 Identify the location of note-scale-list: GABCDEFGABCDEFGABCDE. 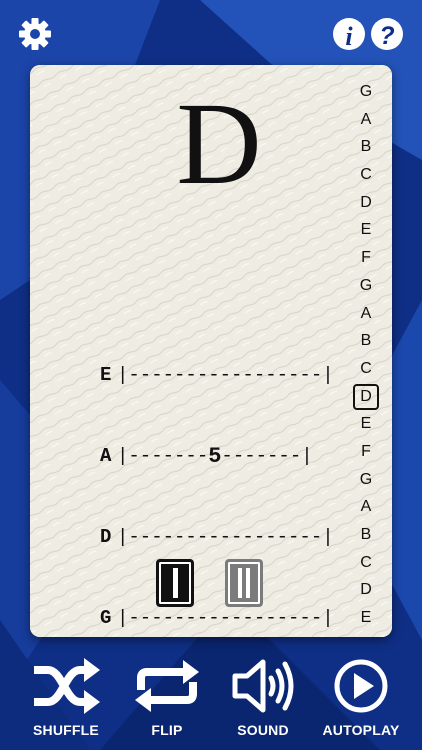
(366, 355).